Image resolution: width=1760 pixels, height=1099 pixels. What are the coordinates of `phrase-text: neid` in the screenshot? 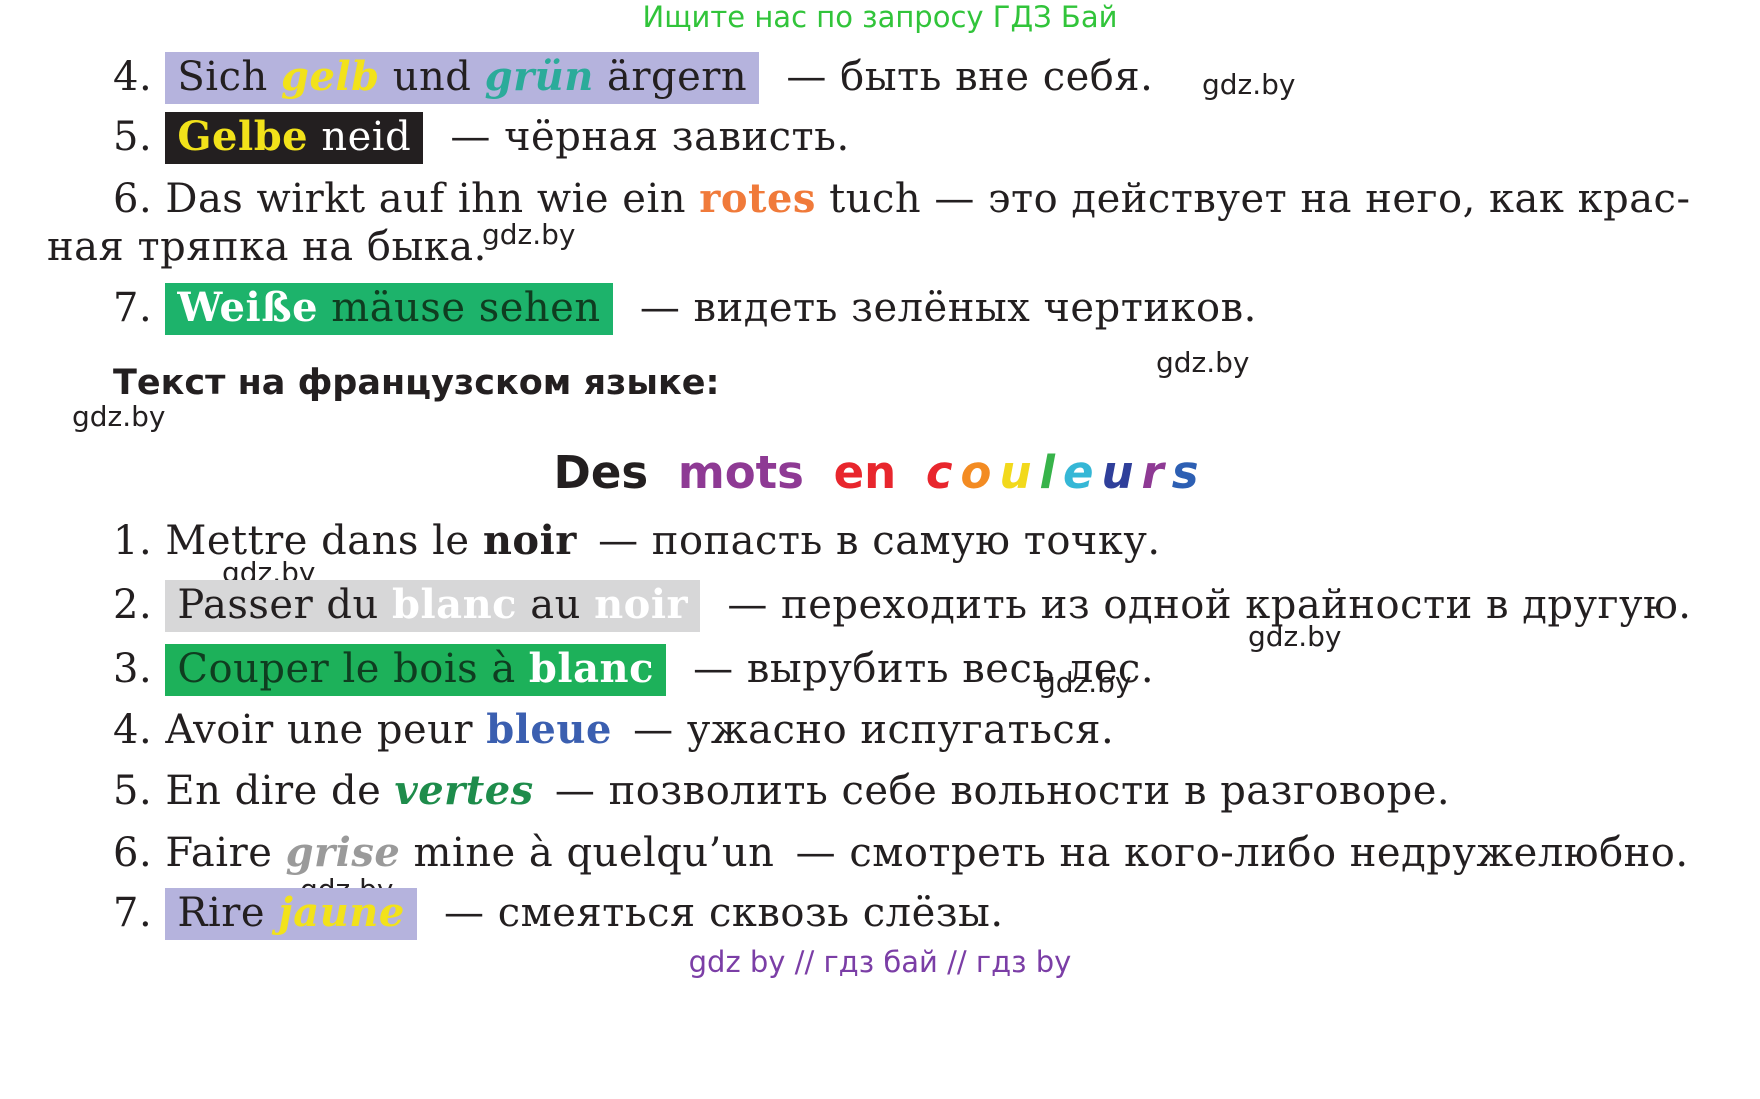 It's located at (360, 137).